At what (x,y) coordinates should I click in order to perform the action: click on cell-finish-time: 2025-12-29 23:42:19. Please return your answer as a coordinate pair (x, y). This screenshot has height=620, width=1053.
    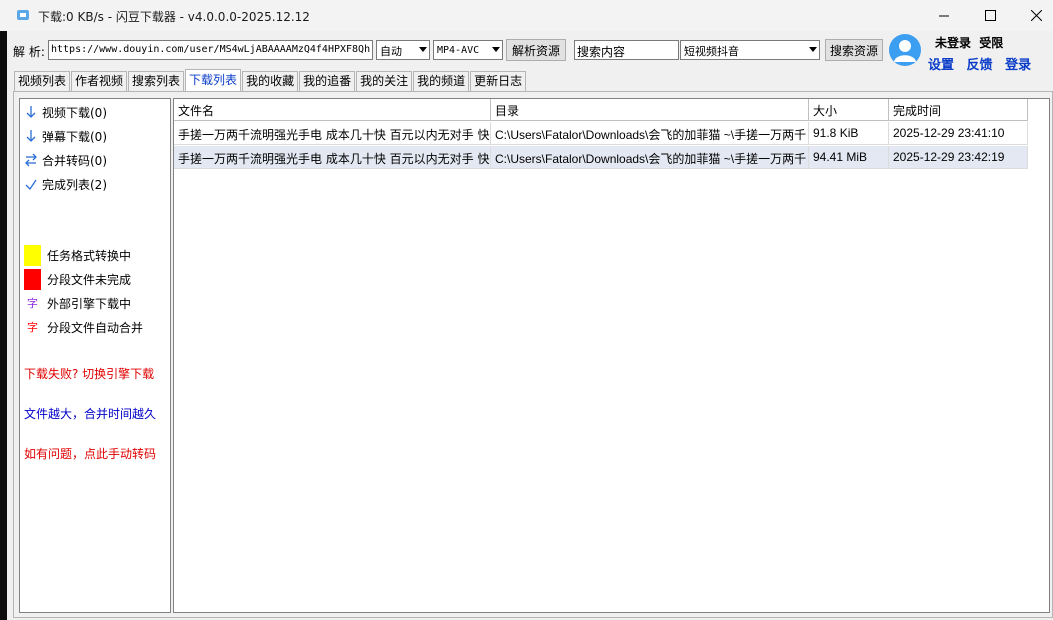
    Looking at the image, I should click on (958, 157).